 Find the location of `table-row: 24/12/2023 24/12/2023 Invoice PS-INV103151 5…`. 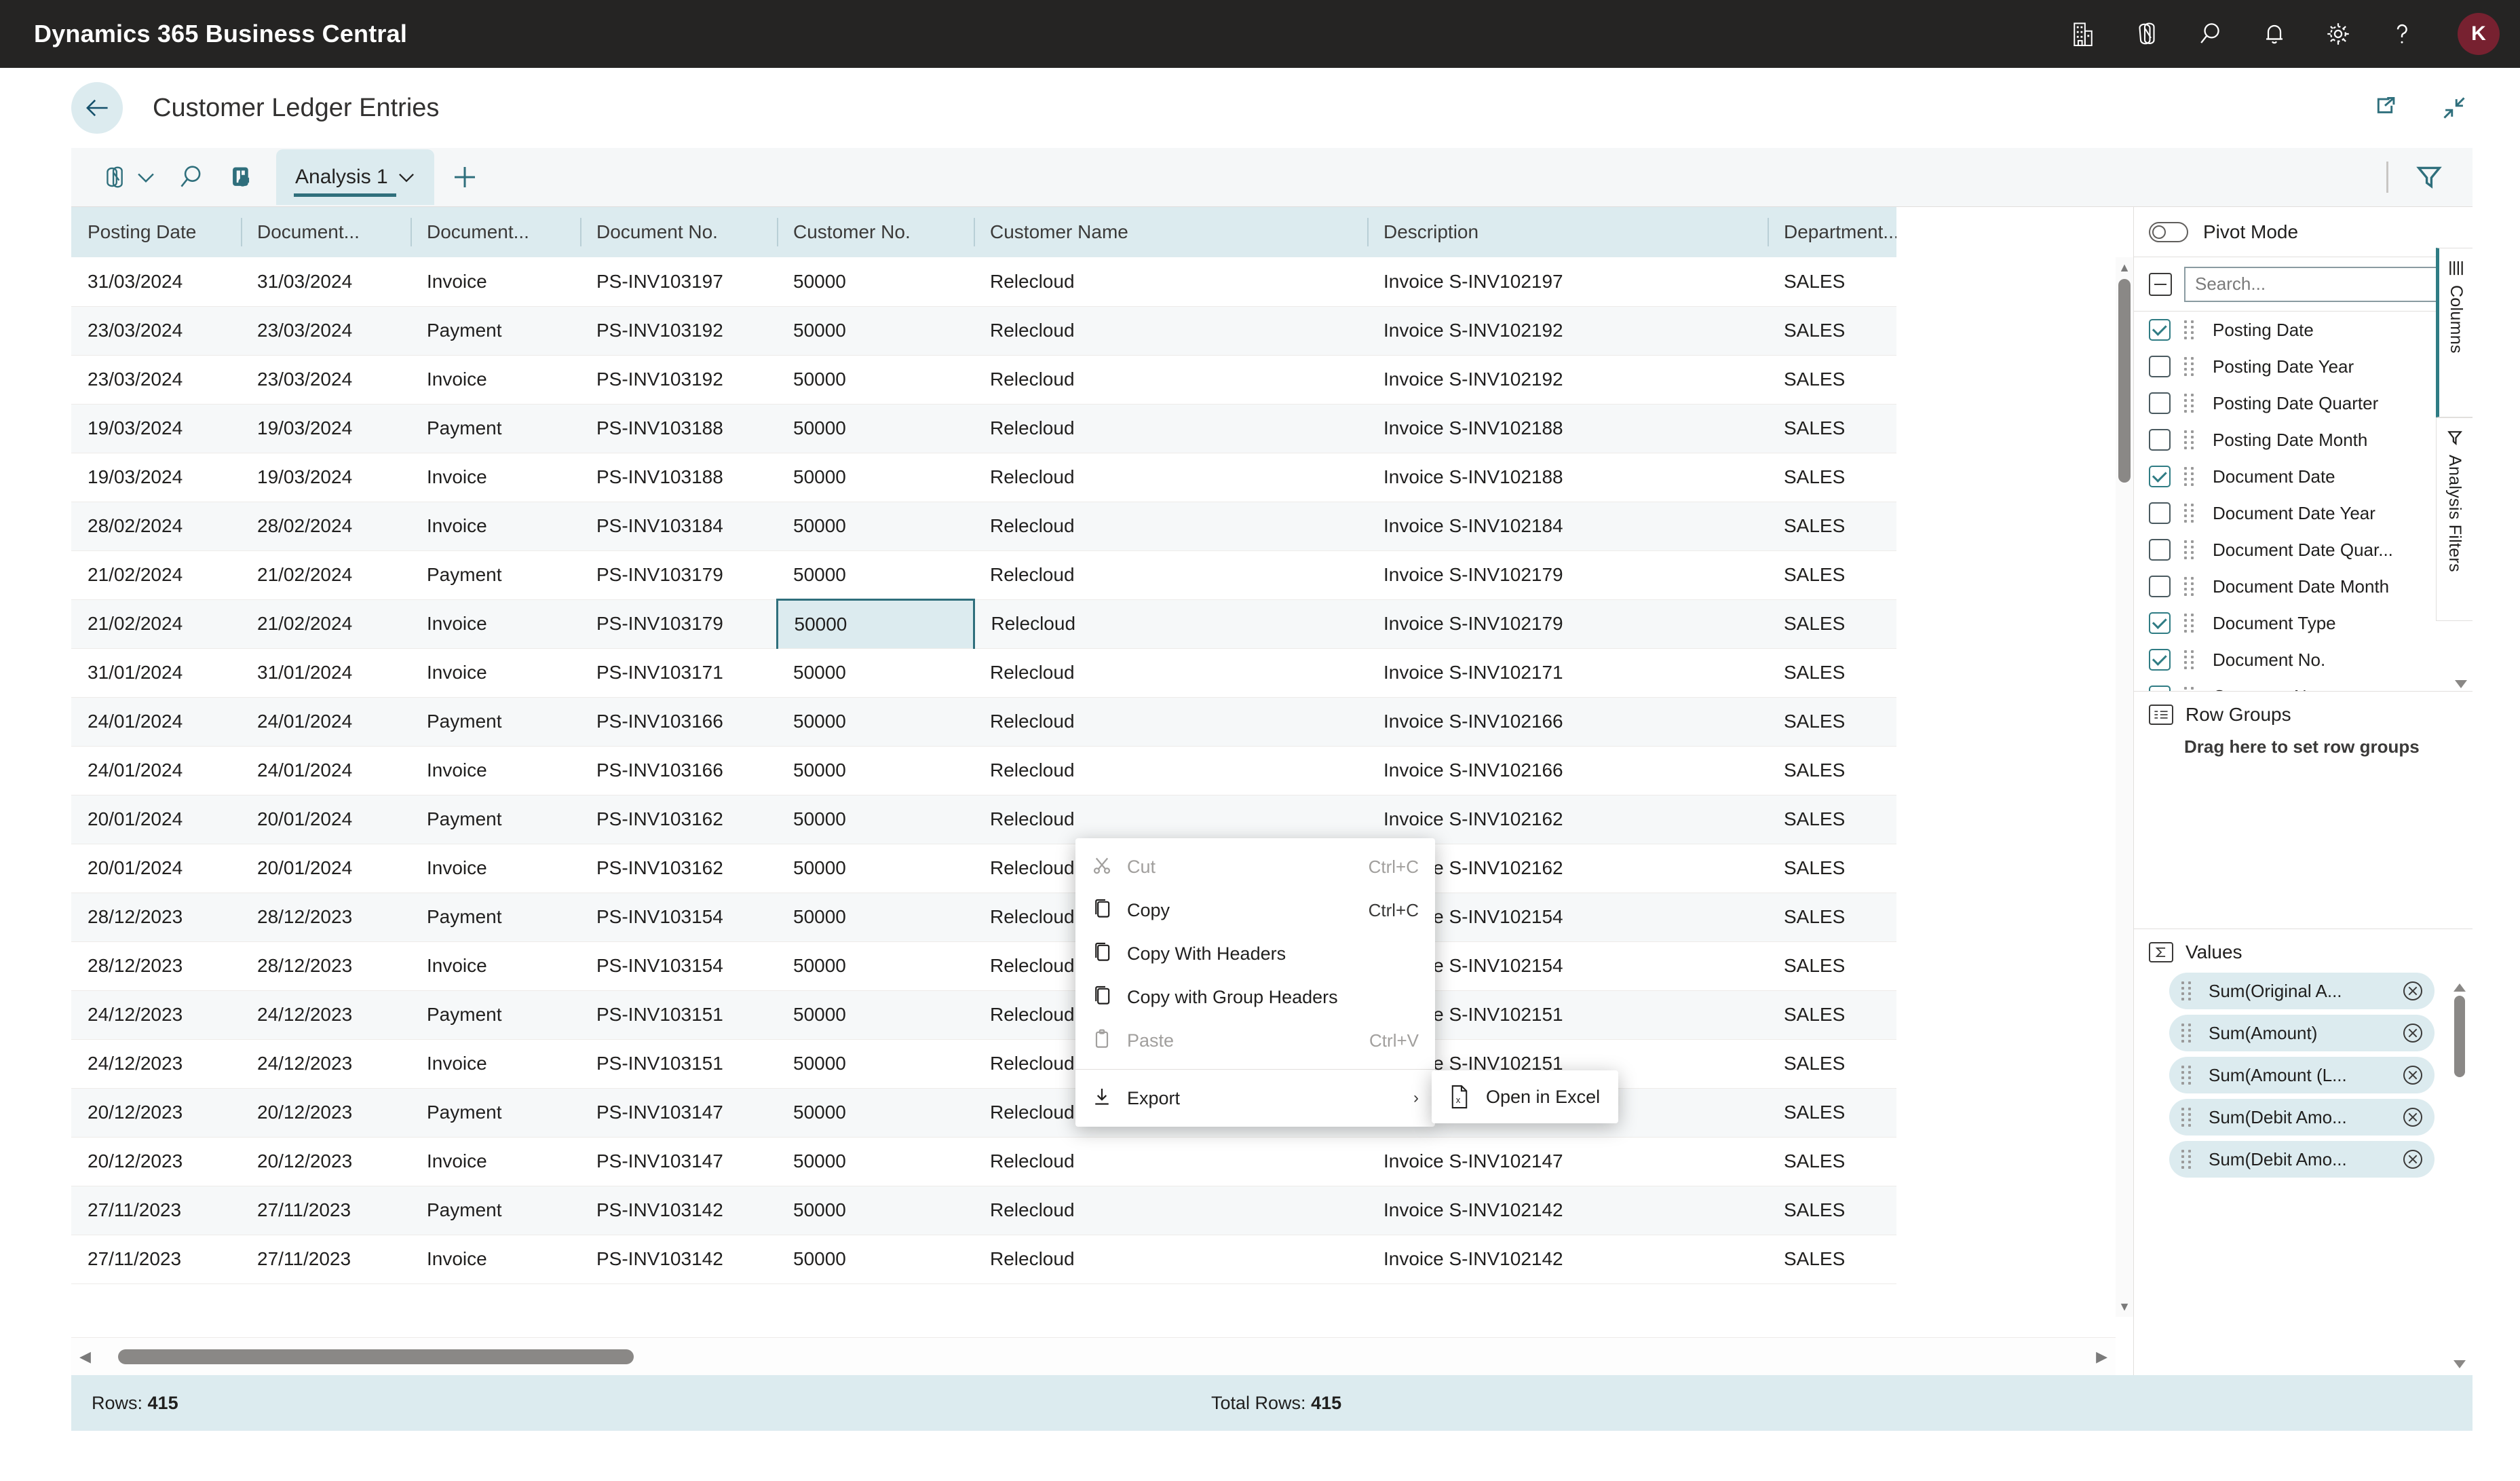

table-row: 24/12/2023 24/12/2023 Invoice PS-INV103151 5… is located at coordinates (983, 1064).